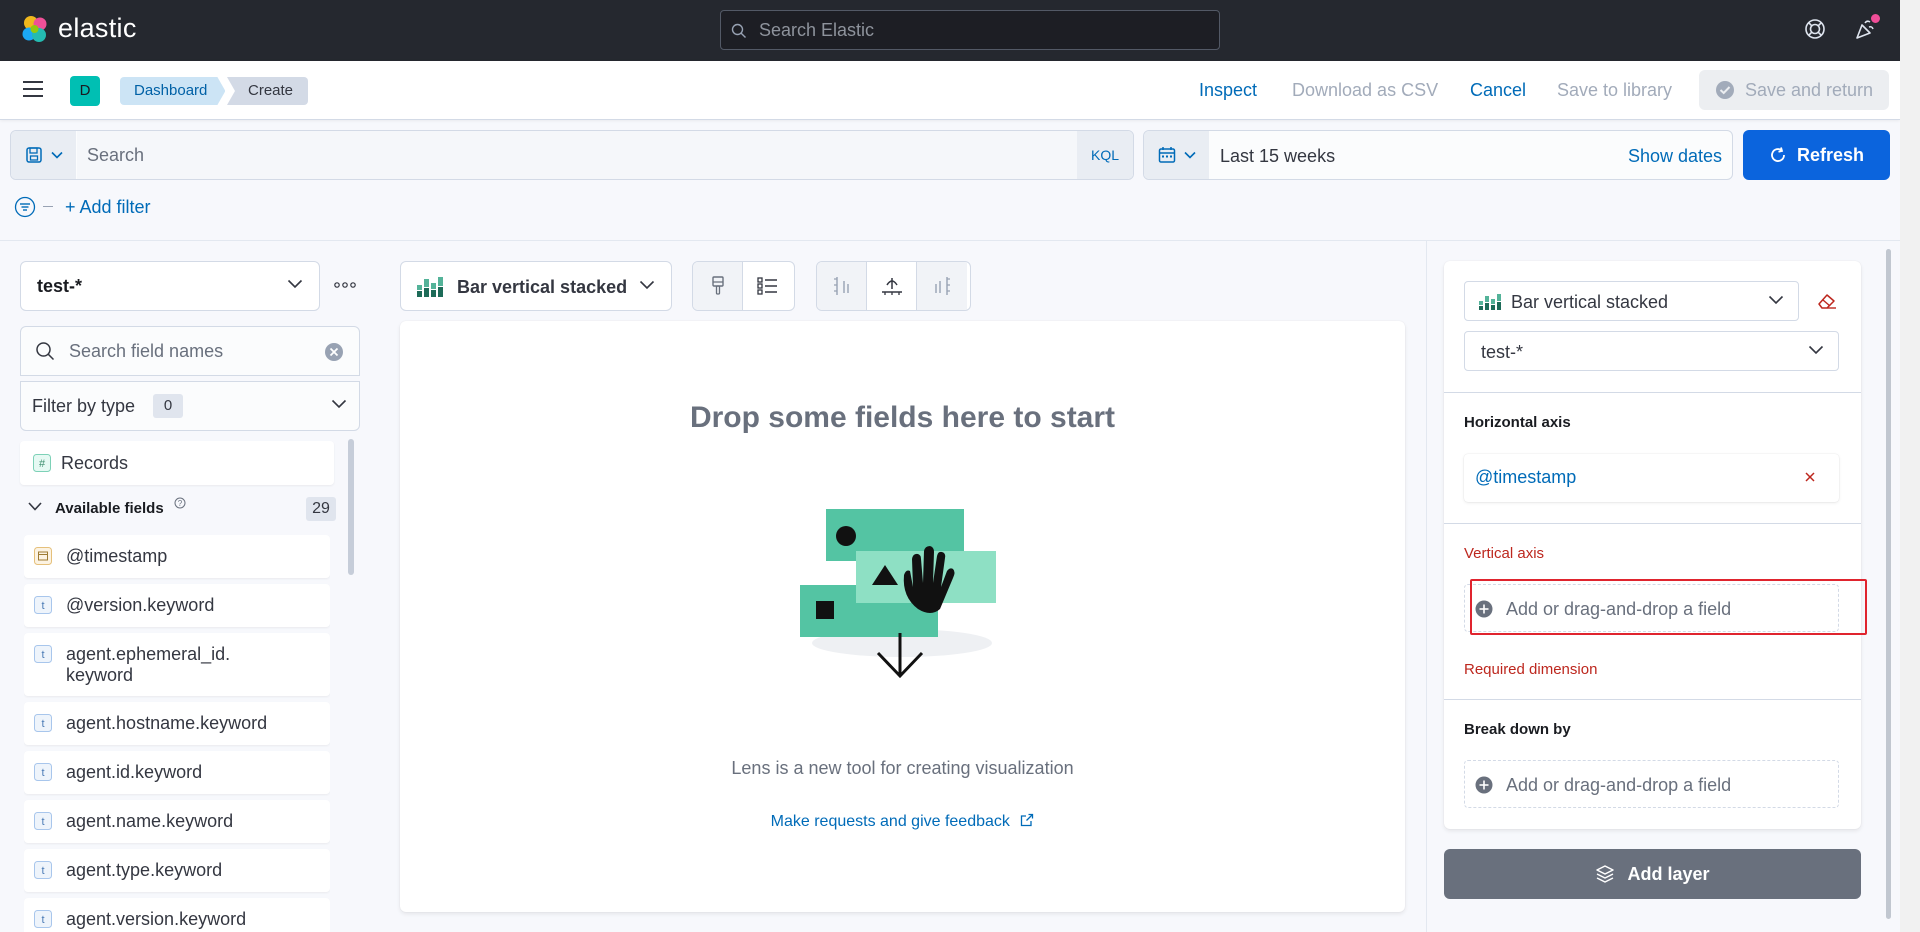  Describe the element at coordinates (1525, 477) in the screenshot. I see `horizontal-axis-field: @timestamp` at that location.